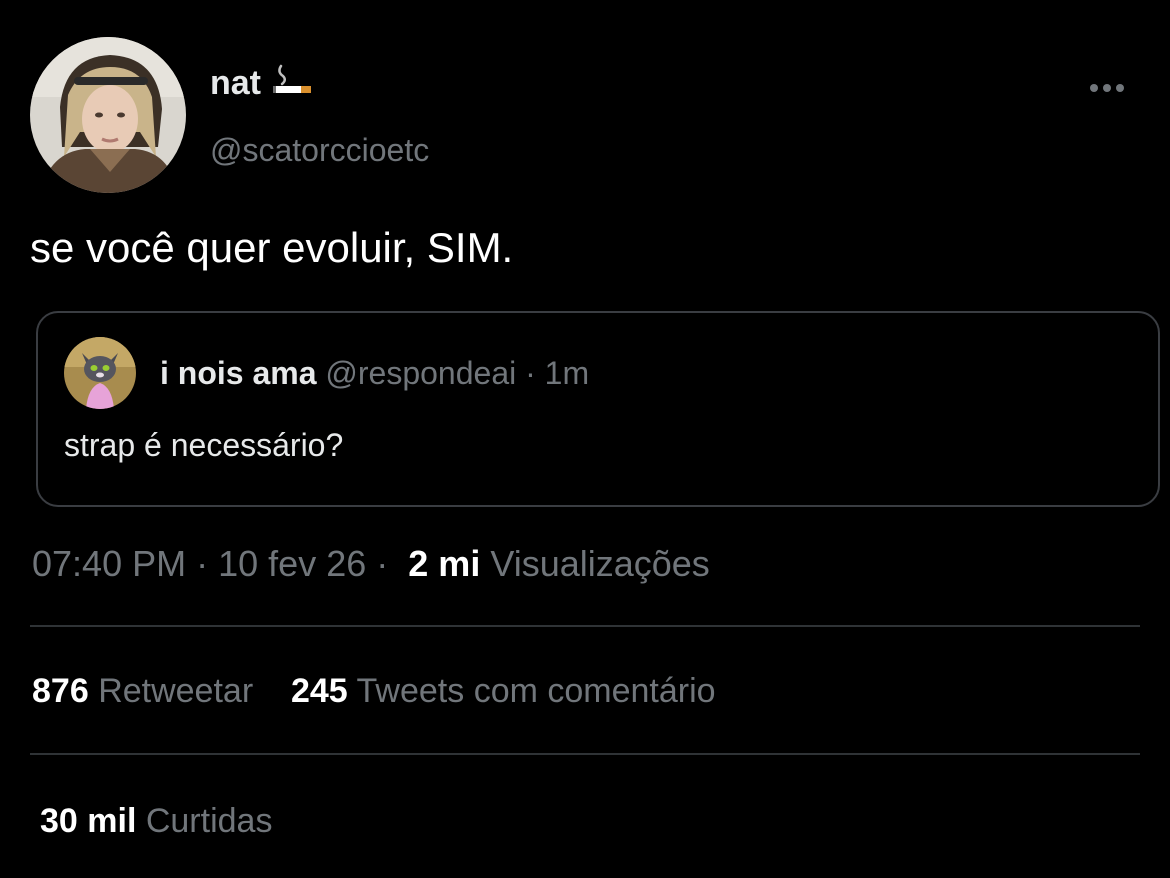 The width and height of the screenshot is (1170, 878). Describe the element at coordinates (60, 691) in the screenshot. I see `retweets-count: 876` at that location.